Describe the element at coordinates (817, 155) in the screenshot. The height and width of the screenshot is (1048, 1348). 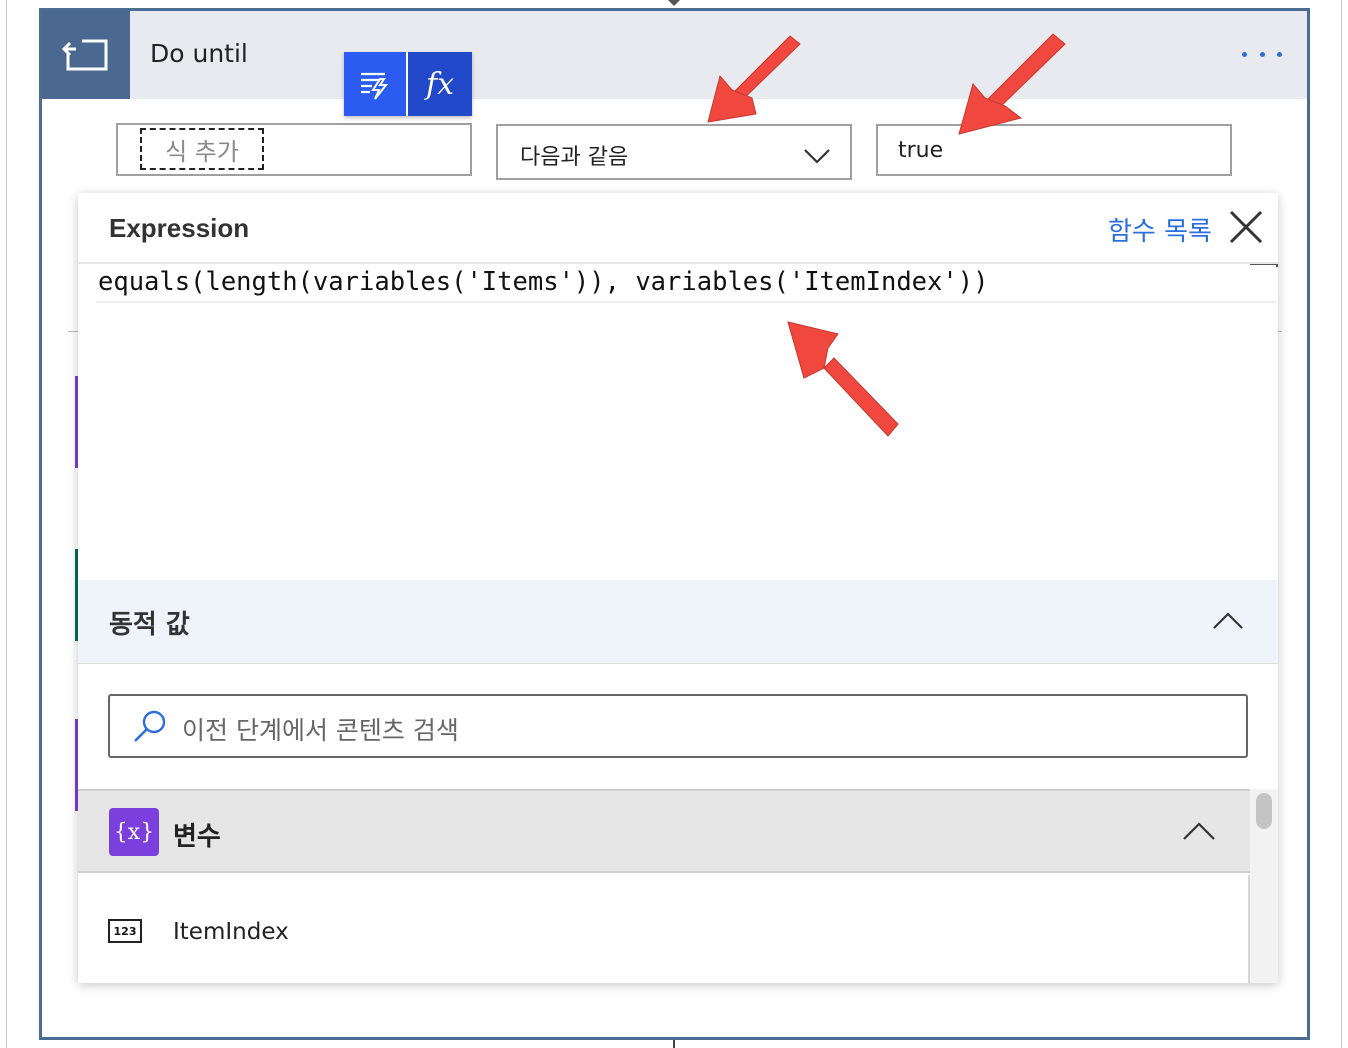
I see `chevron-down-icon` at that location.